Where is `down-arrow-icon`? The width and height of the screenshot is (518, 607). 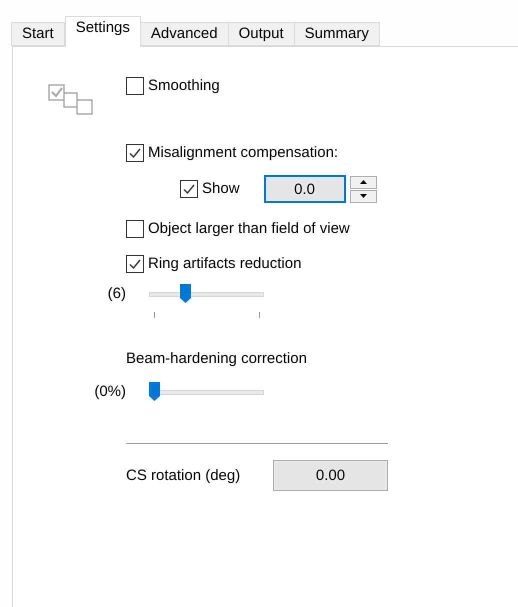
down-arrow-icon is located at coordinates (363, 196).